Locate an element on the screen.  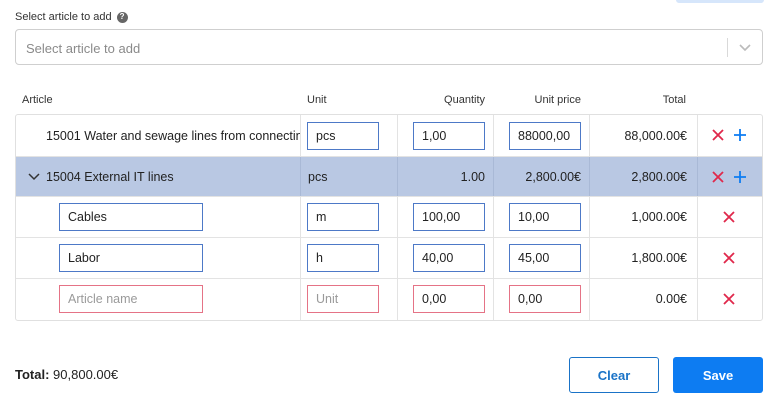
unit-input: m is located at coordinates (343, 217).